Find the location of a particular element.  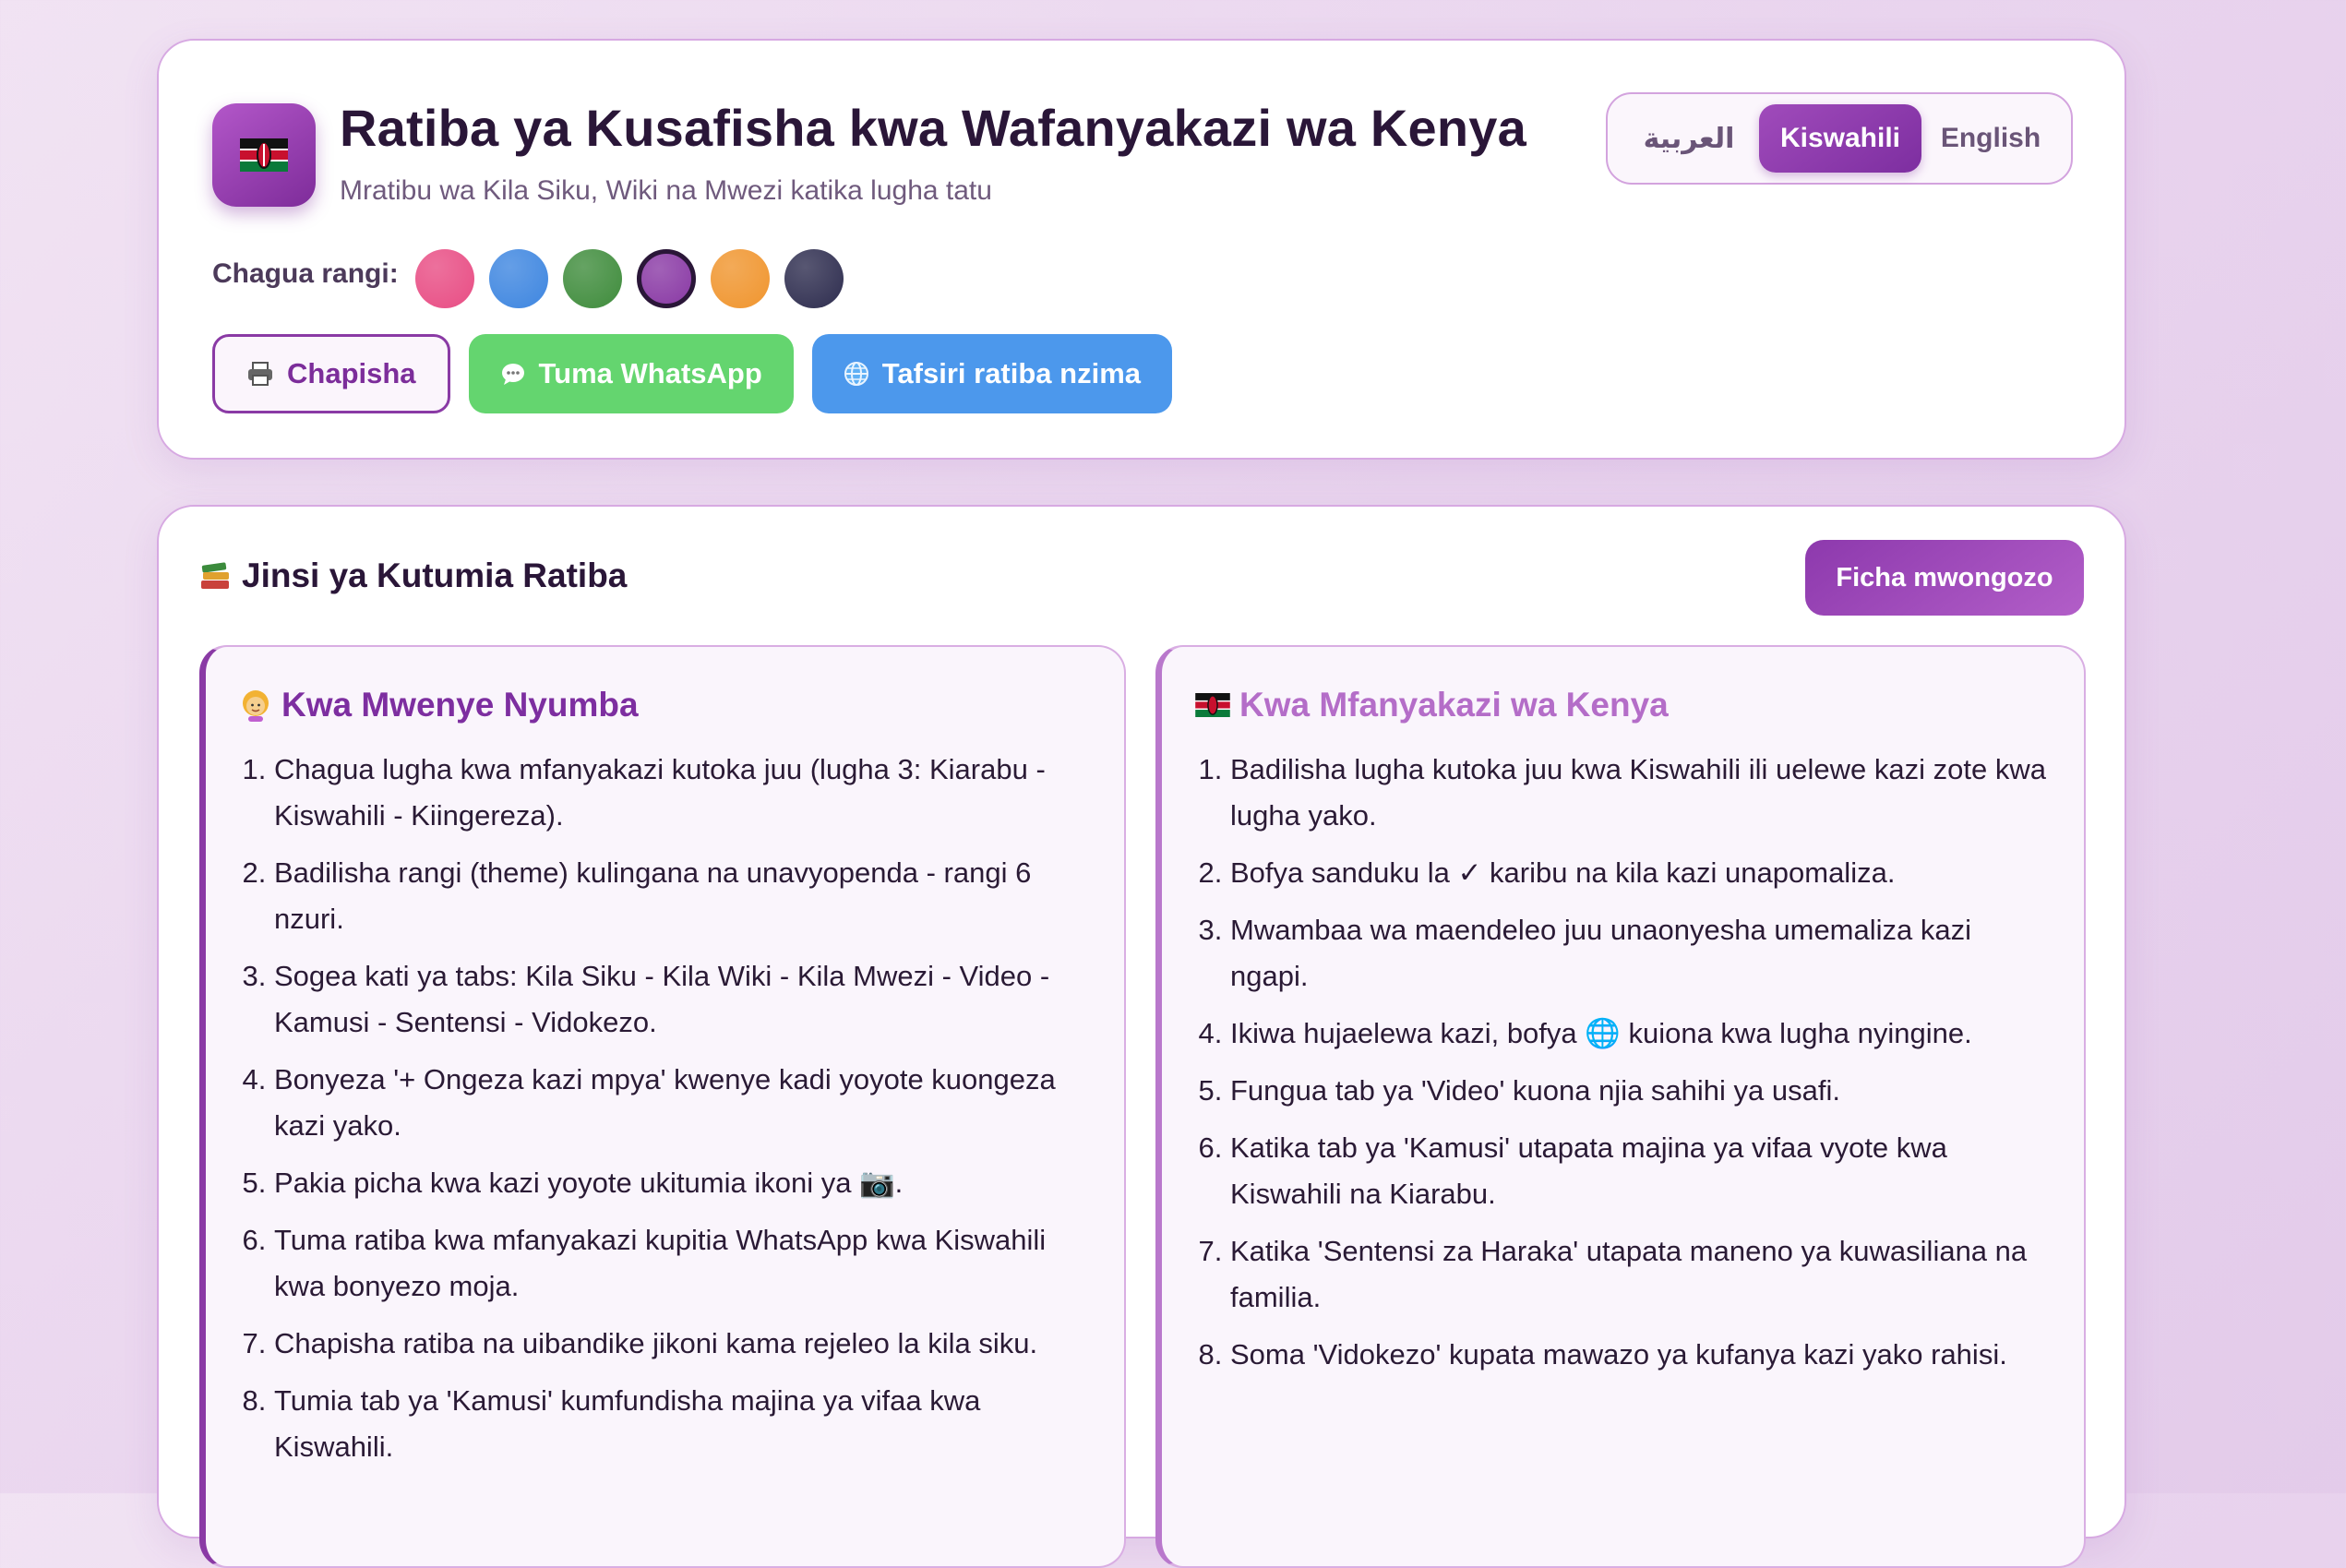

print-button: Chapisha is located at coordinates (331, 373).